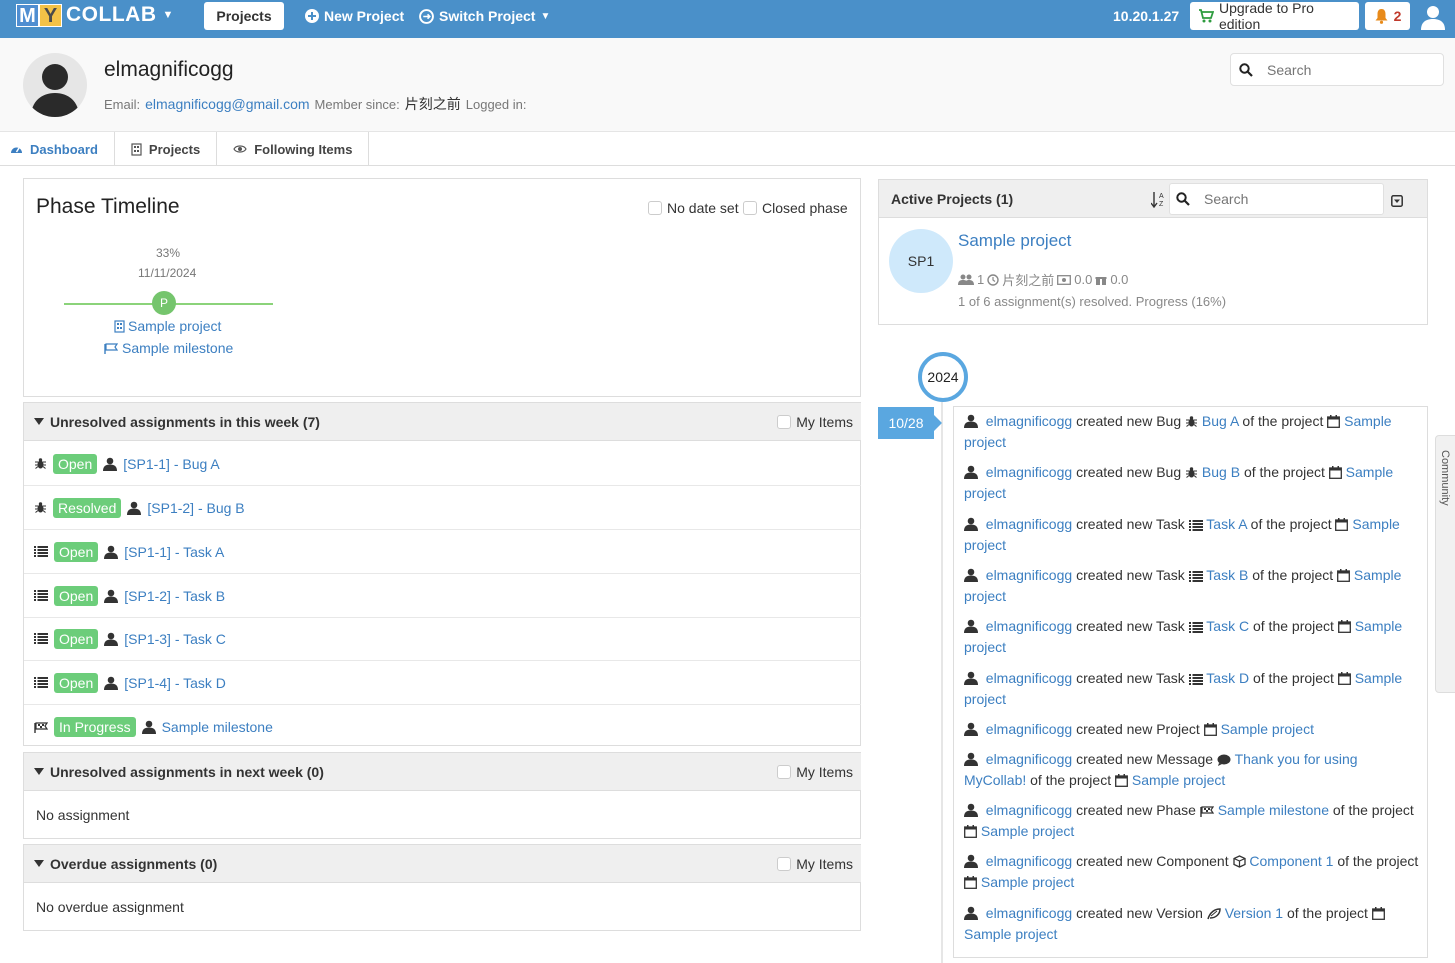  What do you see at coordinates (815, 422) in the screenshot?
I see `this-week-my-items: My Items` at bounding box center [815, 422].